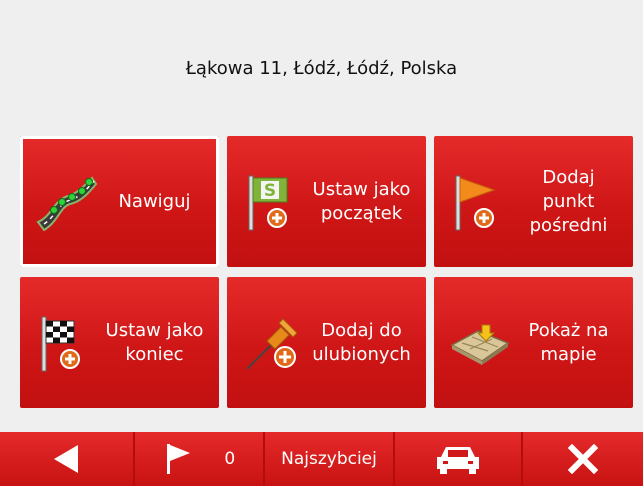 Image resolution: width=643 pixels, height=486 pixels. What do you see at coordinates (268, 202) in the screenshot?
I see `start-flag-icon: S` at bounding box center [268, 202].